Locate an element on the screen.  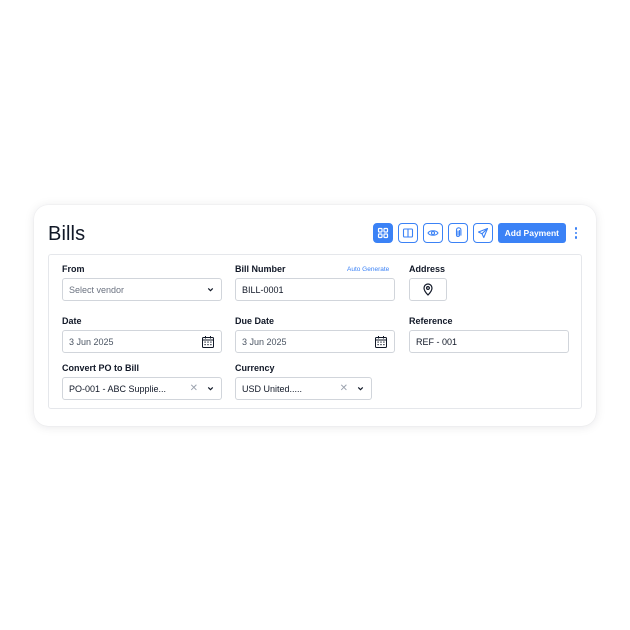
reference-label: Reference is located at coordinates (431, 321).